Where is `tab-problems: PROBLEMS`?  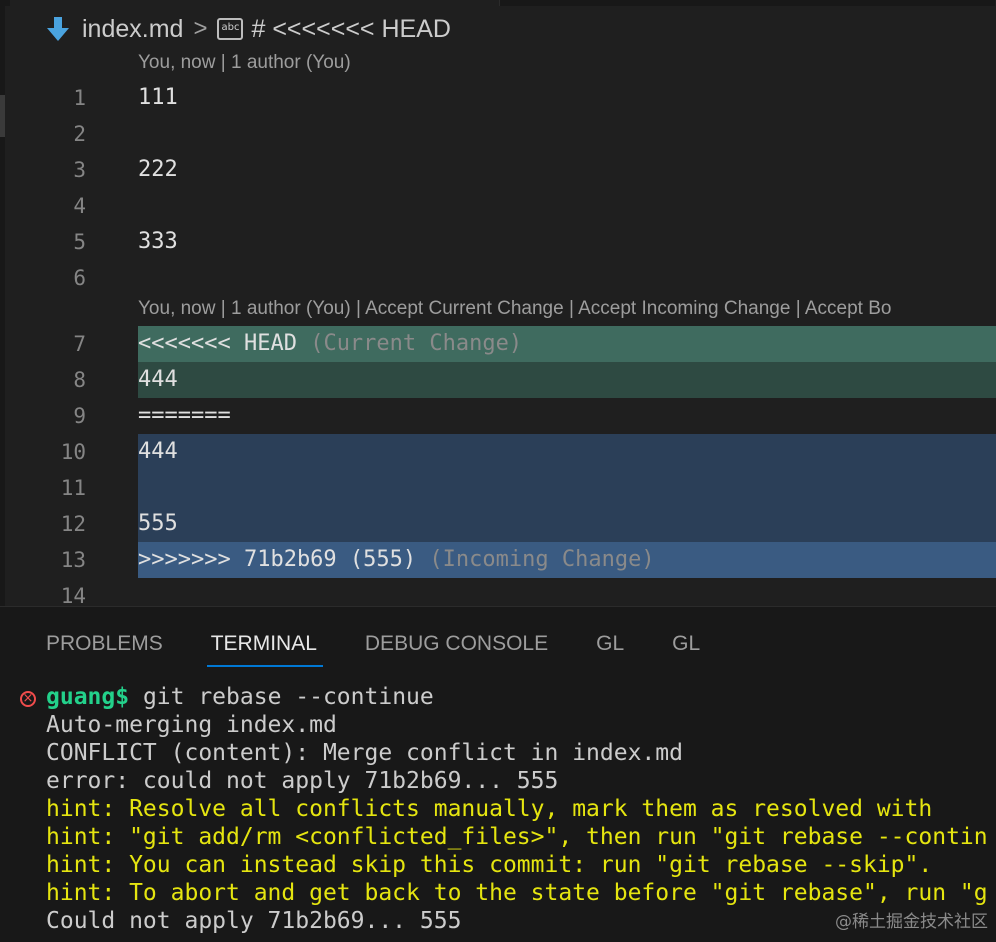
tab-problems: PROBLEMS is located at coordinates (104, 649).